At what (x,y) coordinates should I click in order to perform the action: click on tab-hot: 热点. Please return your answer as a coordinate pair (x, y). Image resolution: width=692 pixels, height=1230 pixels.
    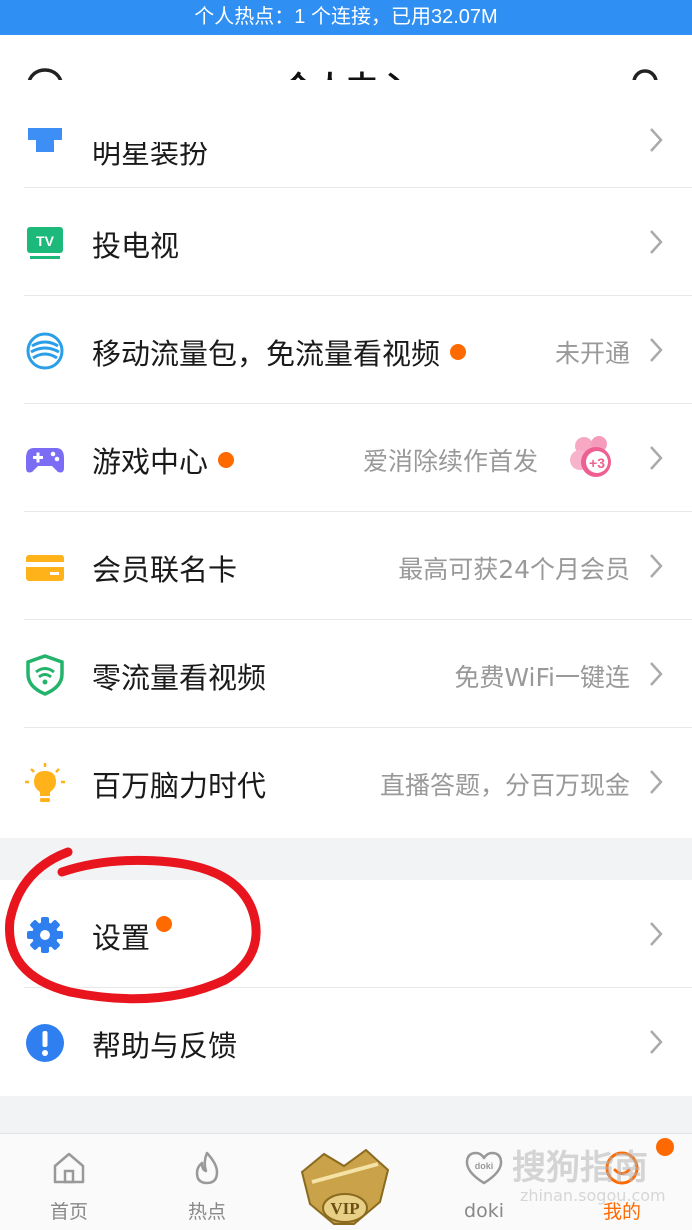
    Looking at the image, I should click on (207, 1182).